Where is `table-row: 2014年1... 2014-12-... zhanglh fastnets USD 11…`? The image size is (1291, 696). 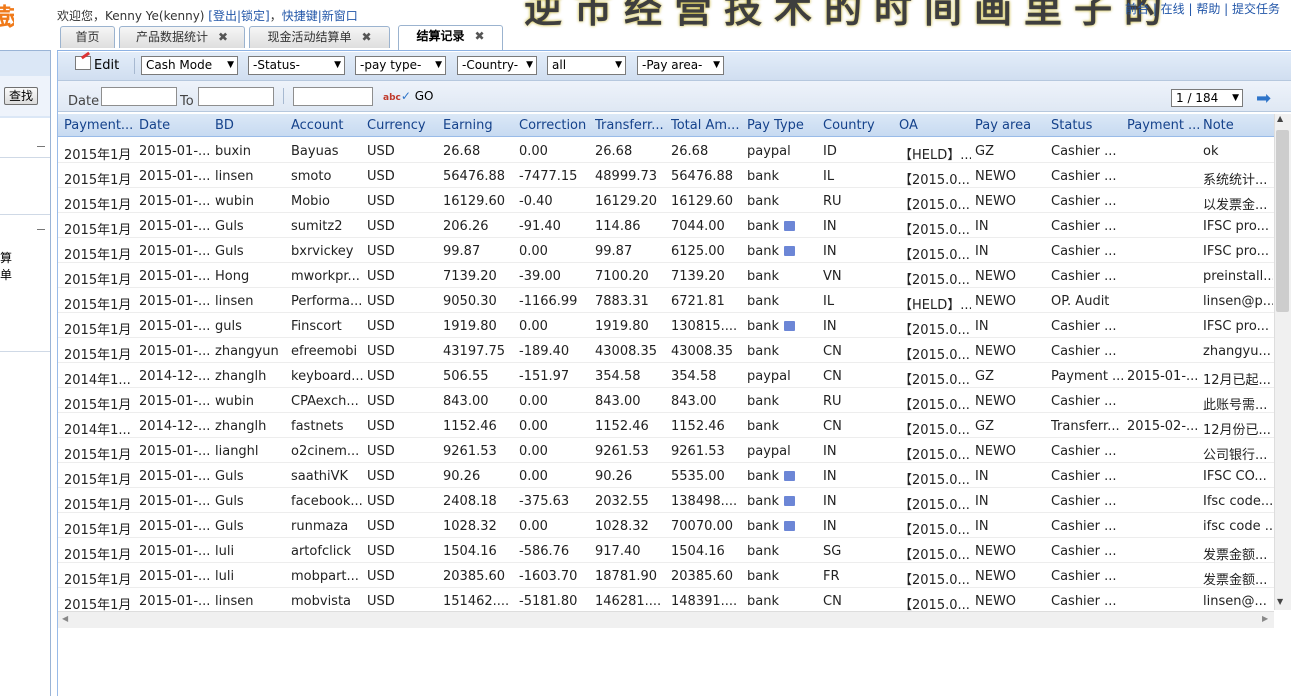 table-row: 2014年1... 2014-12-... zhanglh fastnets USD 11… is located at coordinates (666, 425).